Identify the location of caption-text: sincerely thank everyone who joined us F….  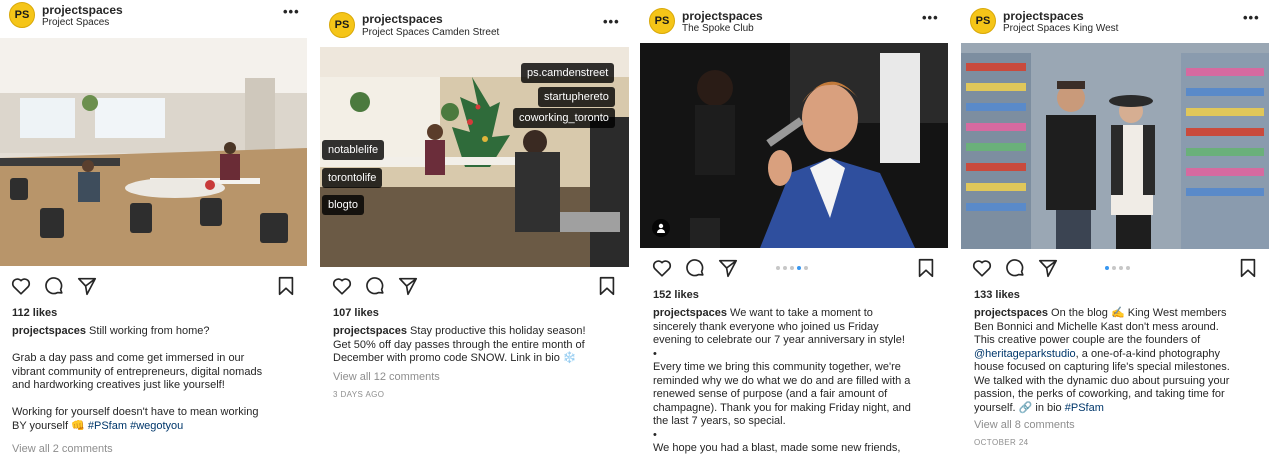
(766, 326).